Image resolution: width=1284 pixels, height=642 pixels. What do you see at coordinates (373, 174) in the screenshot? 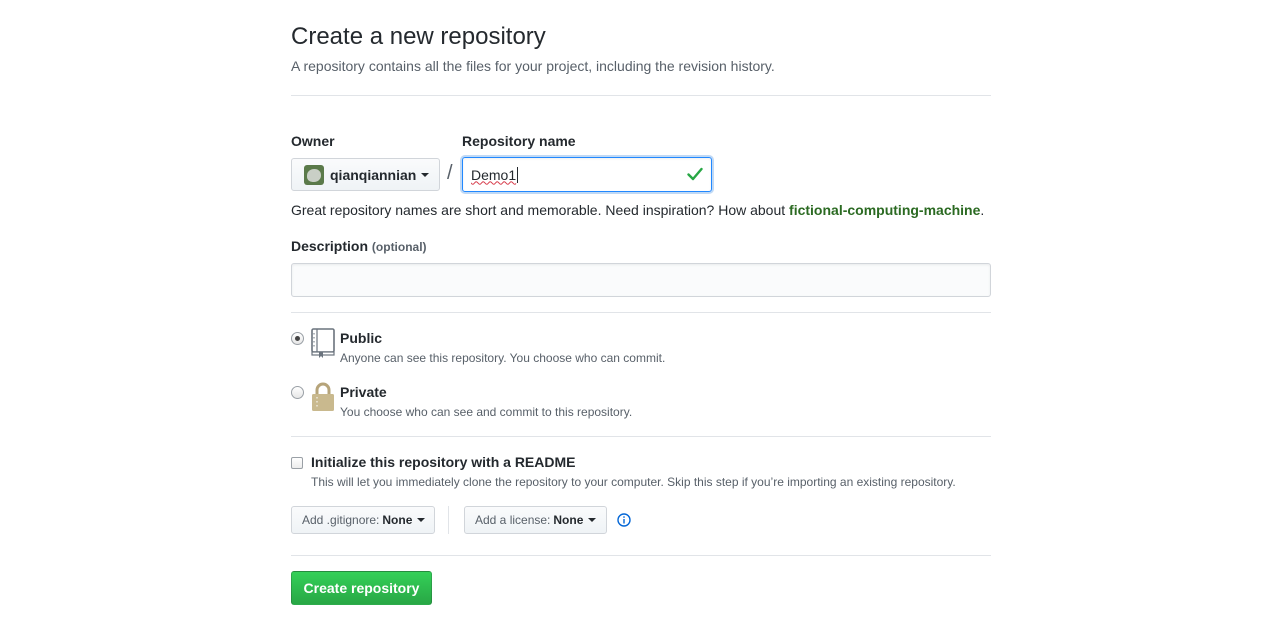
I see `owner-name: qianqiannian` at bounding box center [373, 174].